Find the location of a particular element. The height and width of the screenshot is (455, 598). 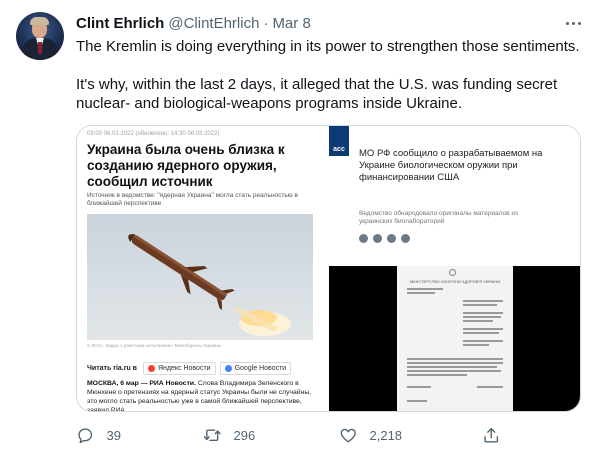

document-title: МІНІСТЕРСТВО ОХОРОНИ ЗДОРОВ'Я УКРАЇНИ is located at coordinates (455, 281).